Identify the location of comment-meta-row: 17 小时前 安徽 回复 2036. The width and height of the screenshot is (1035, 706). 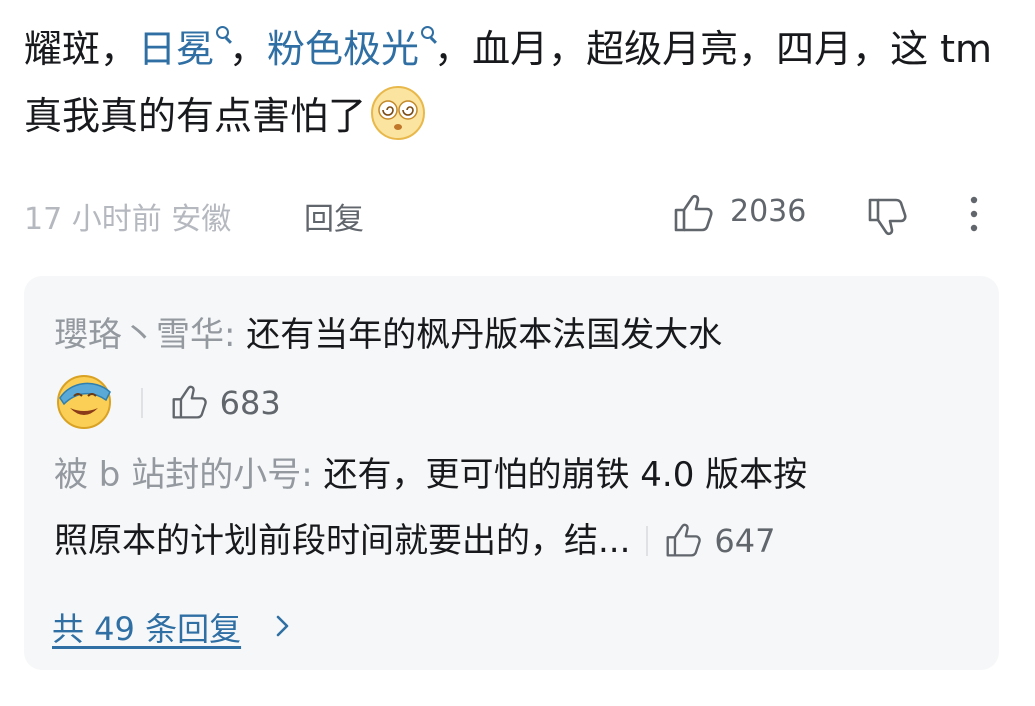
(519, 214).